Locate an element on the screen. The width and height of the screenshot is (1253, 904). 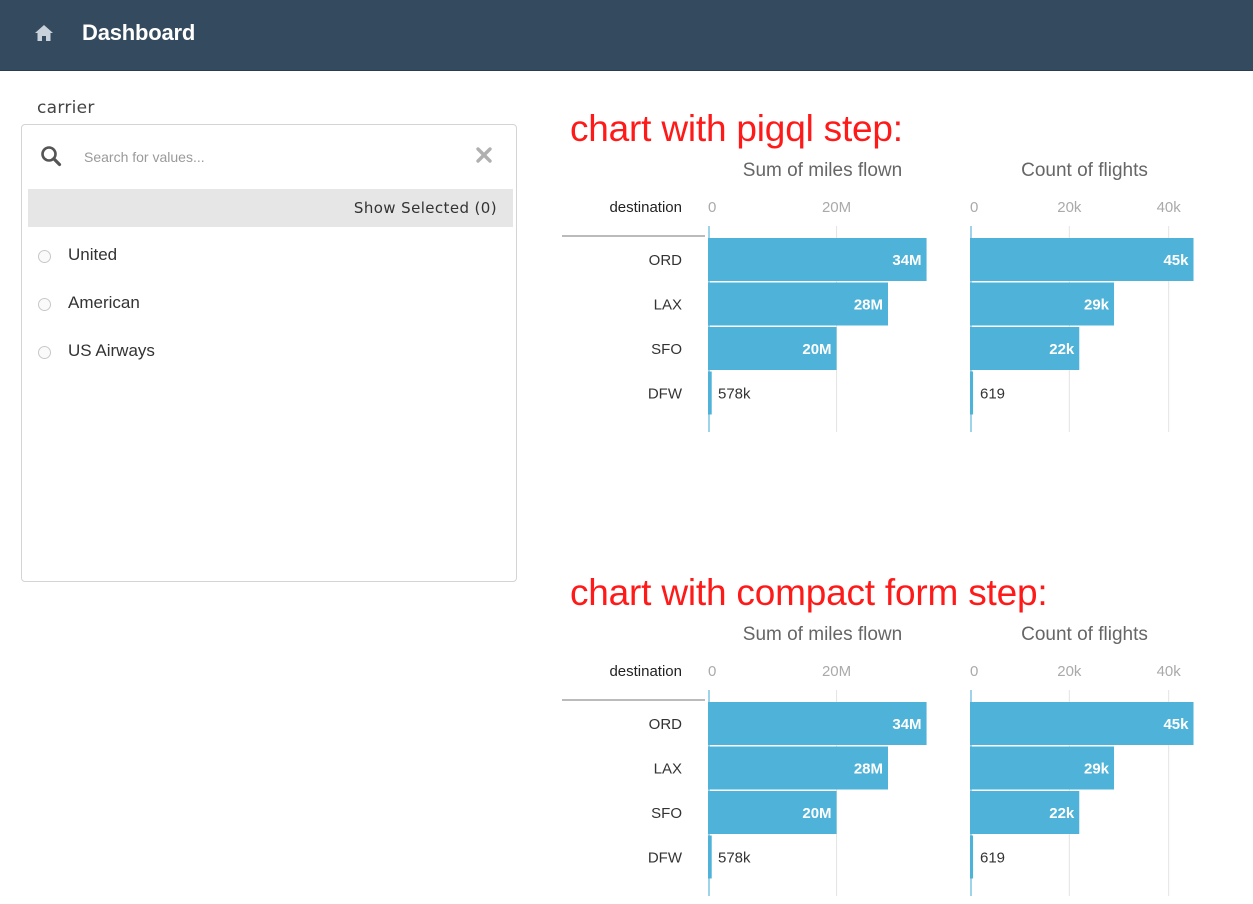
clear-icon is located at coordinates (484, 155).